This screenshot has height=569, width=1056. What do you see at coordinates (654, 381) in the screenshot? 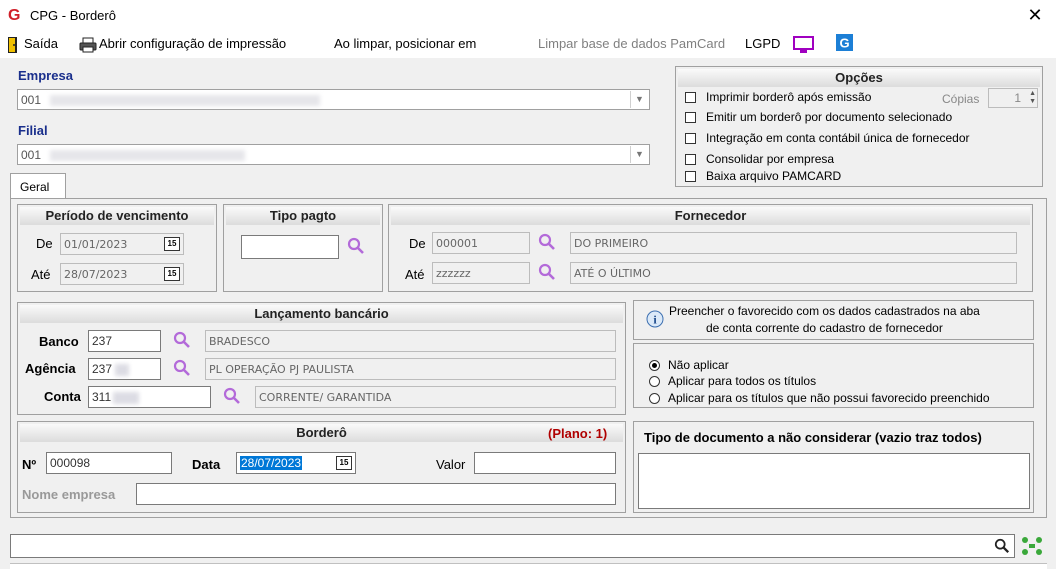
I see `radio-aplicar-todos` at bounding box center [654, 381].